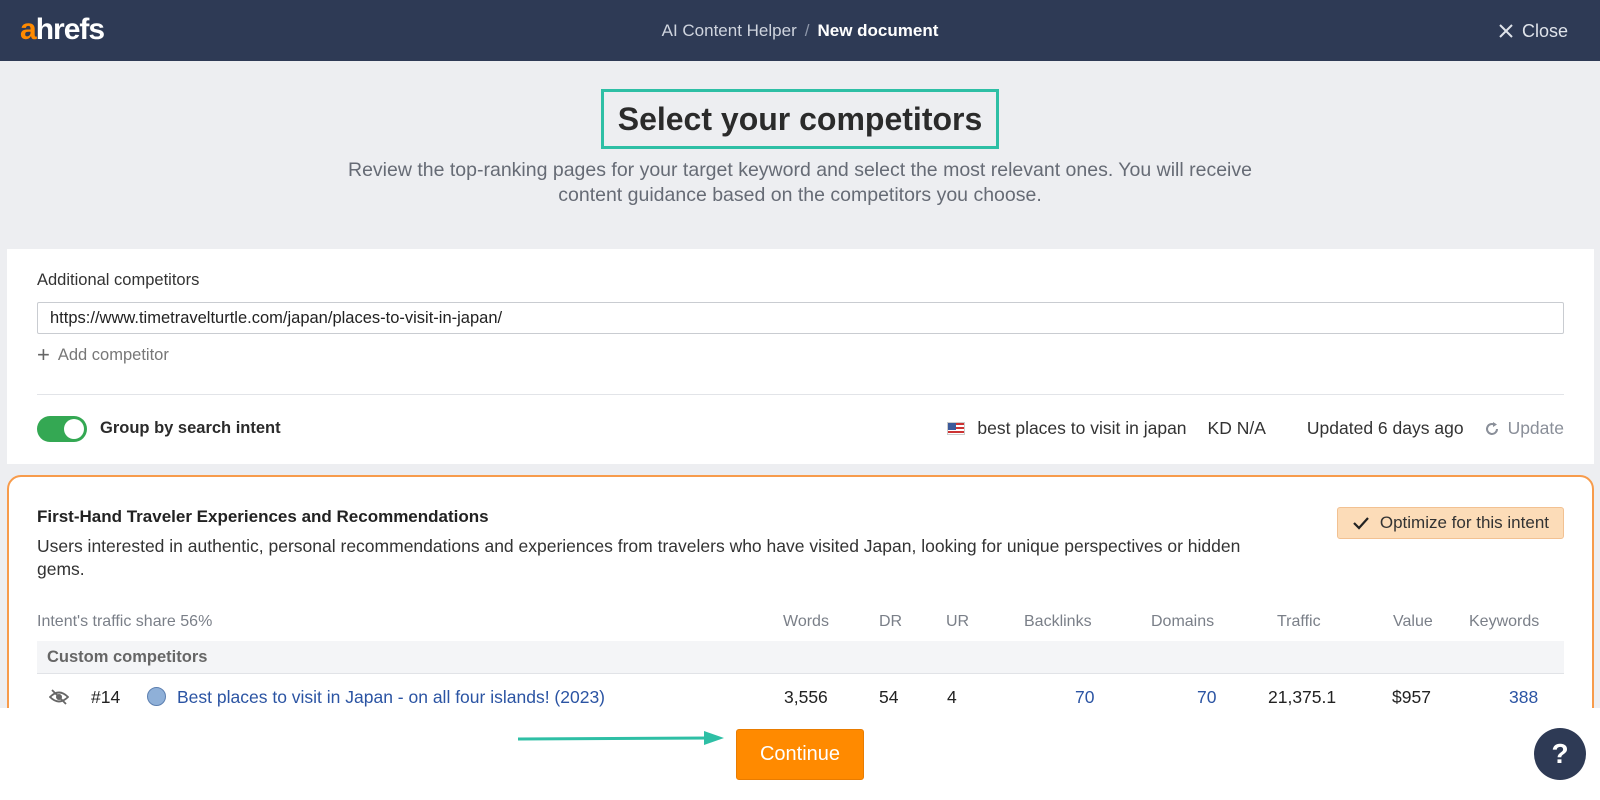 Image resolution: width=1600 pixels, height=800 pixels. I want to click on row-words: 3,556, so click(806, 697).